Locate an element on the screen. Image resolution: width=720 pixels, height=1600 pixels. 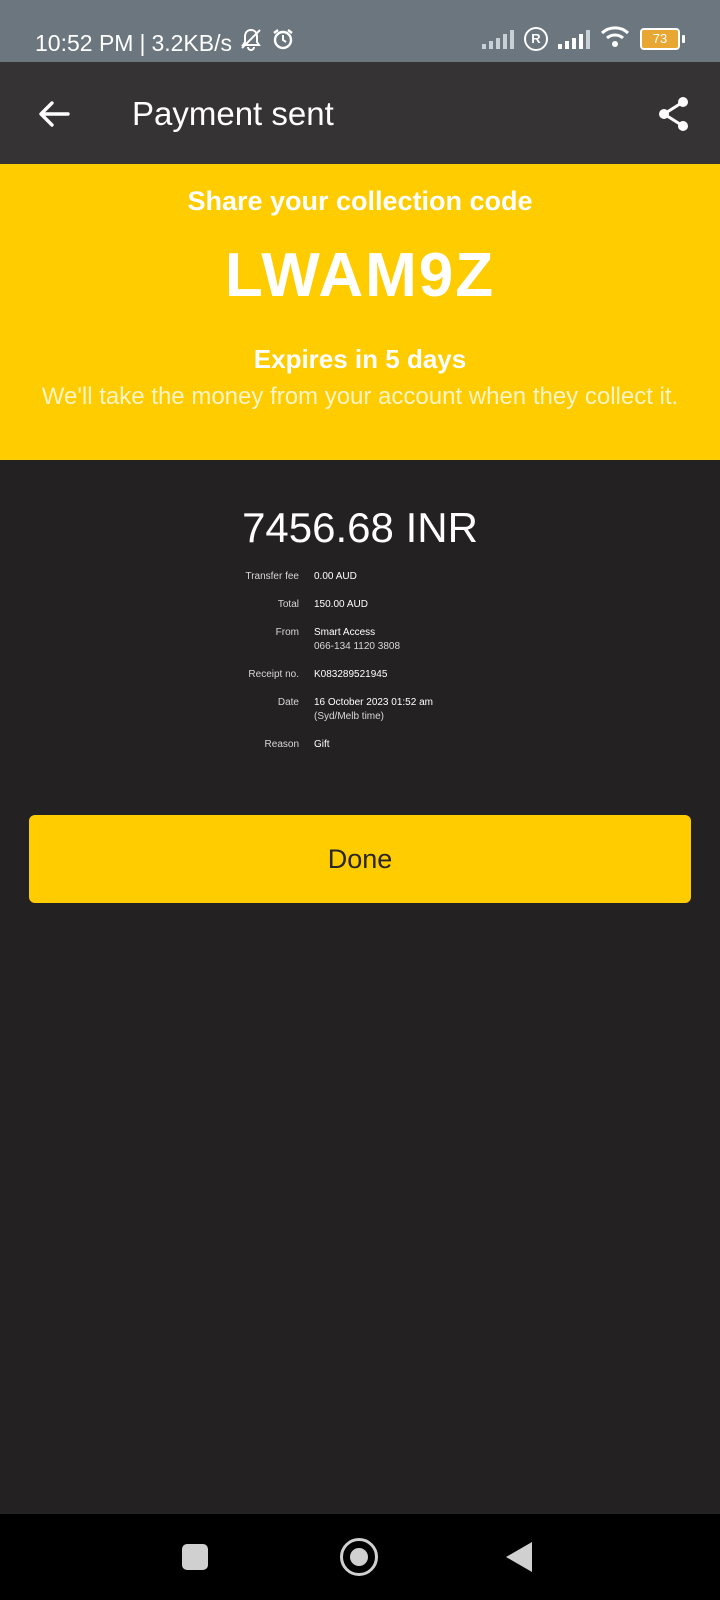
wifi-icon is located at coordinates (615, 39).